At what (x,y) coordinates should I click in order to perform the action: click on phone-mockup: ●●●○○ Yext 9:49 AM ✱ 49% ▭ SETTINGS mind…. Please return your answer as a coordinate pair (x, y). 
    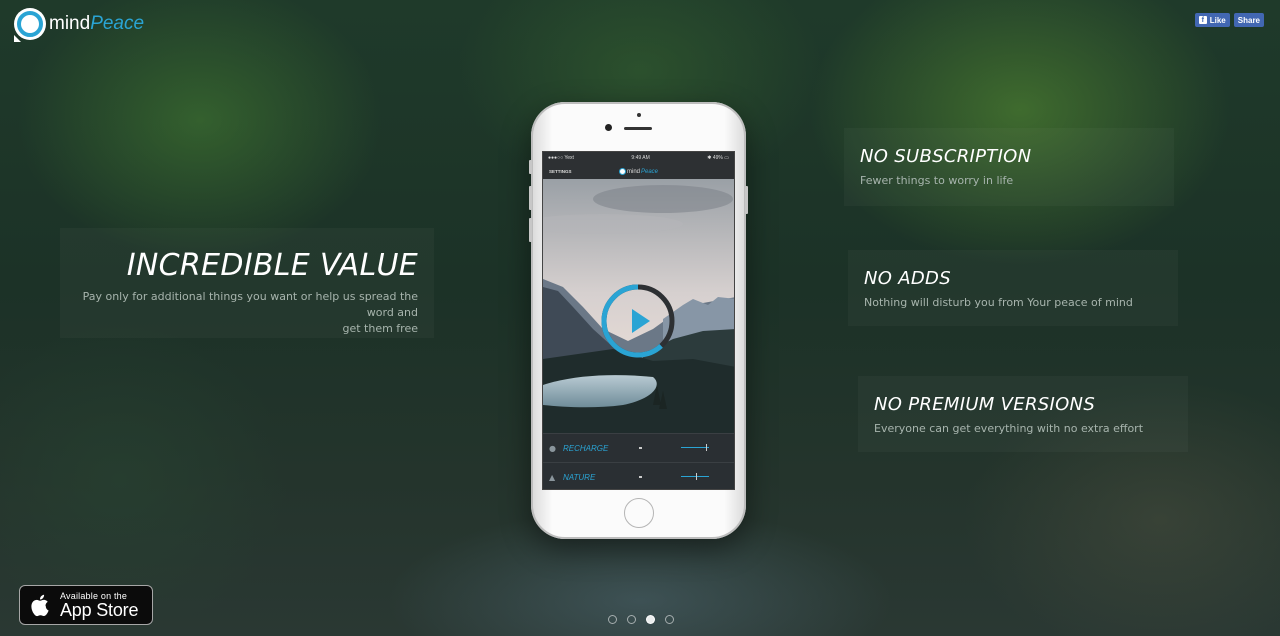
    Looking at the image, I should click on (638, 320).